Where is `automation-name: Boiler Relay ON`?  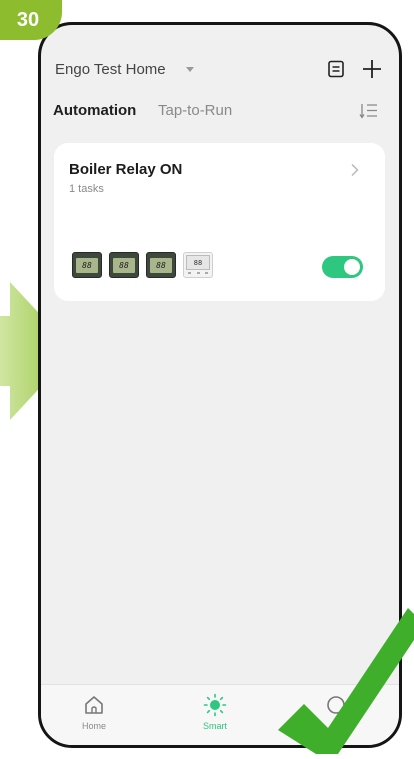 automation-name: Boiler Relay ON is located at coordinates (126, 169).